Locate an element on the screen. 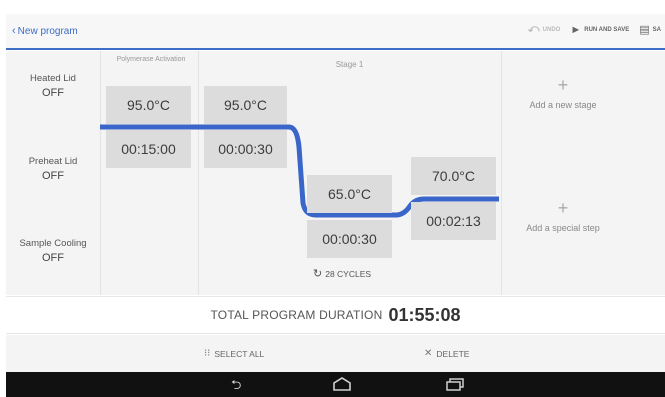 Image resolution: width=665 pixels, height=397 pixels. delete-button: ✕ DELETE is located at coordinates (446, 353).